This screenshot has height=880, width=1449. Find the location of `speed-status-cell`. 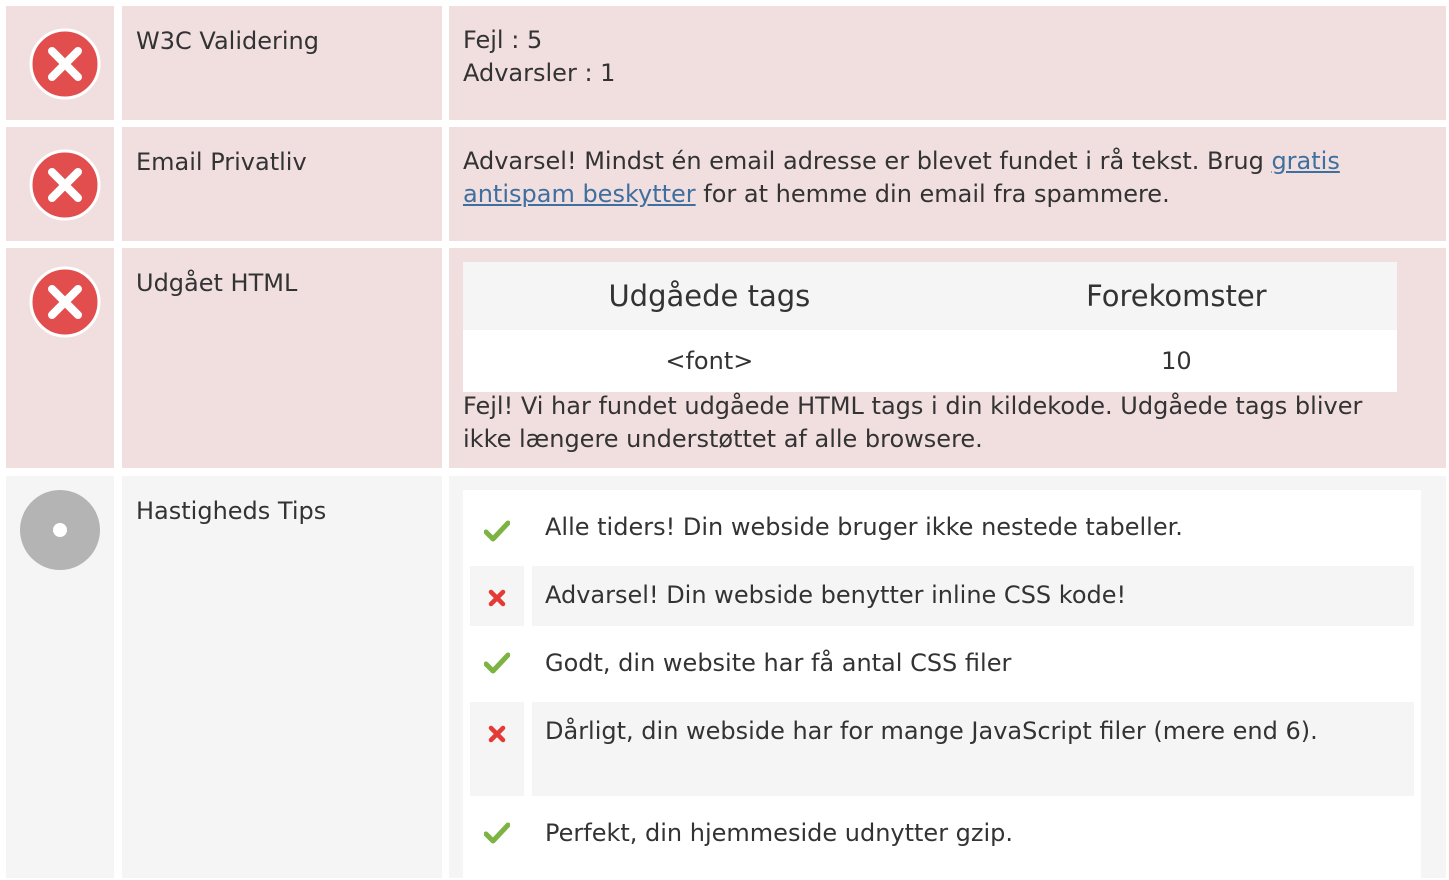

speed-status-cell is located at coordinates (60, 677).